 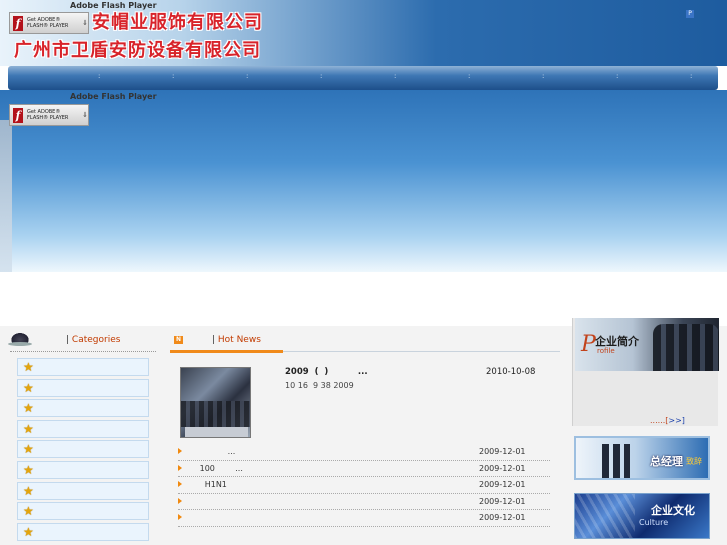 I want to click on banner-flash-label: Adobe Flash Player, so click(x=113, y=96).